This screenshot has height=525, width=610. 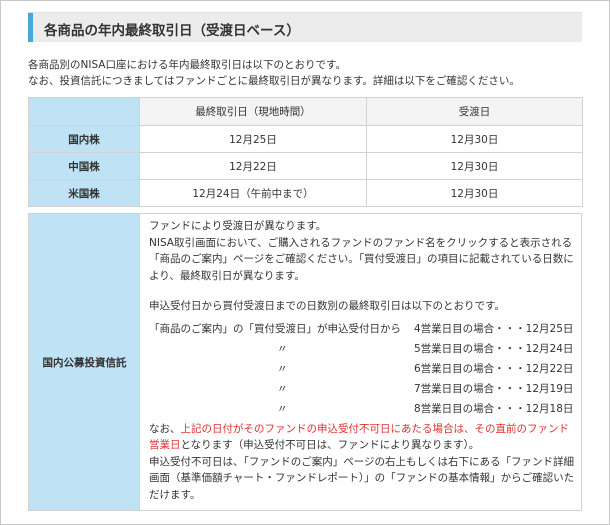 What do you see at coordinates (84, 111) in the screenshot?
I see `table-corner-cell` at bounding box center [84, 111].